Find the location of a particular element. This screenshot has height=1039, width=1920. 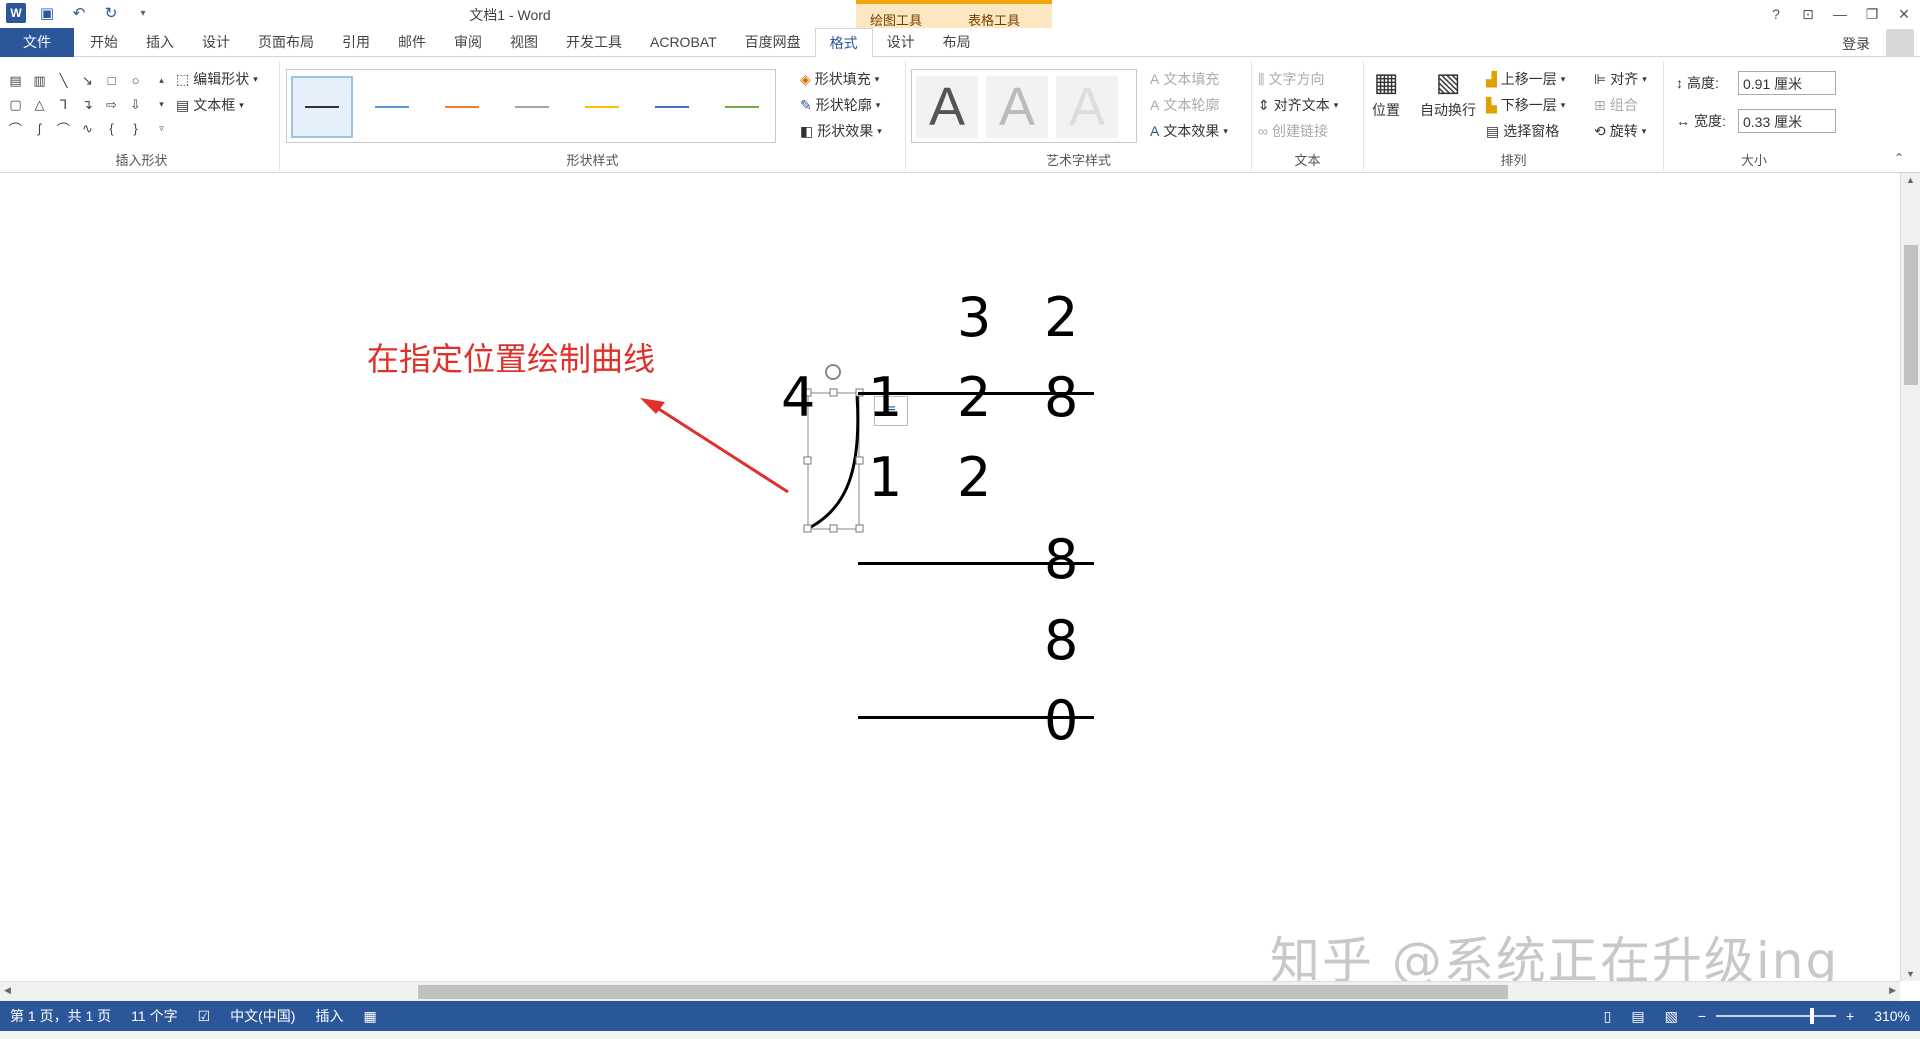

text-box-button: ▤ 文本框 ▾ is located at coordinates (210, 105).